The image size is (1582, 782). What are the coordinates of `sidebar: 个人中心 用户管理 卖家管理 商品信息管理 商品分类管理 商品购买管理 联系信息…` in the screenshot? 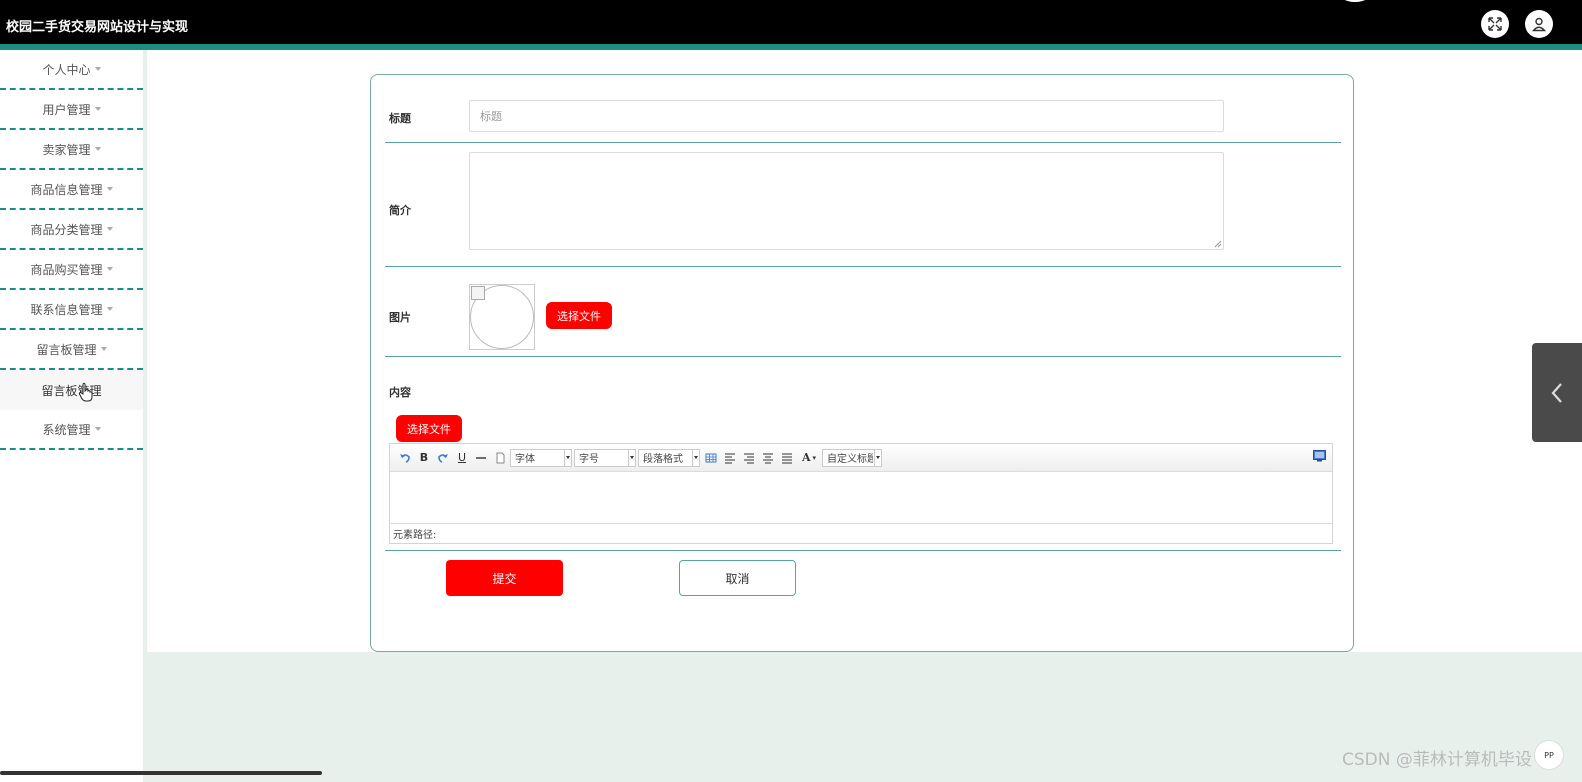 It's located at (71, 416).